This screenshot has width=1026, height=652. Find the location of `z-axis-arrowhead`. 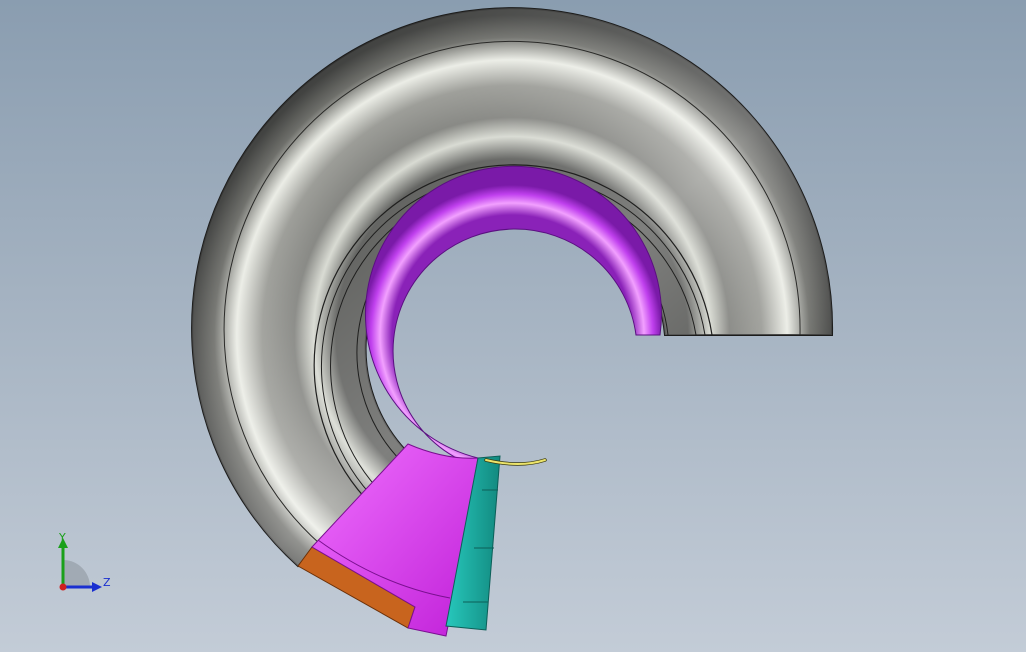

z-axis-arrowhead is located at coordinates (97, 587).